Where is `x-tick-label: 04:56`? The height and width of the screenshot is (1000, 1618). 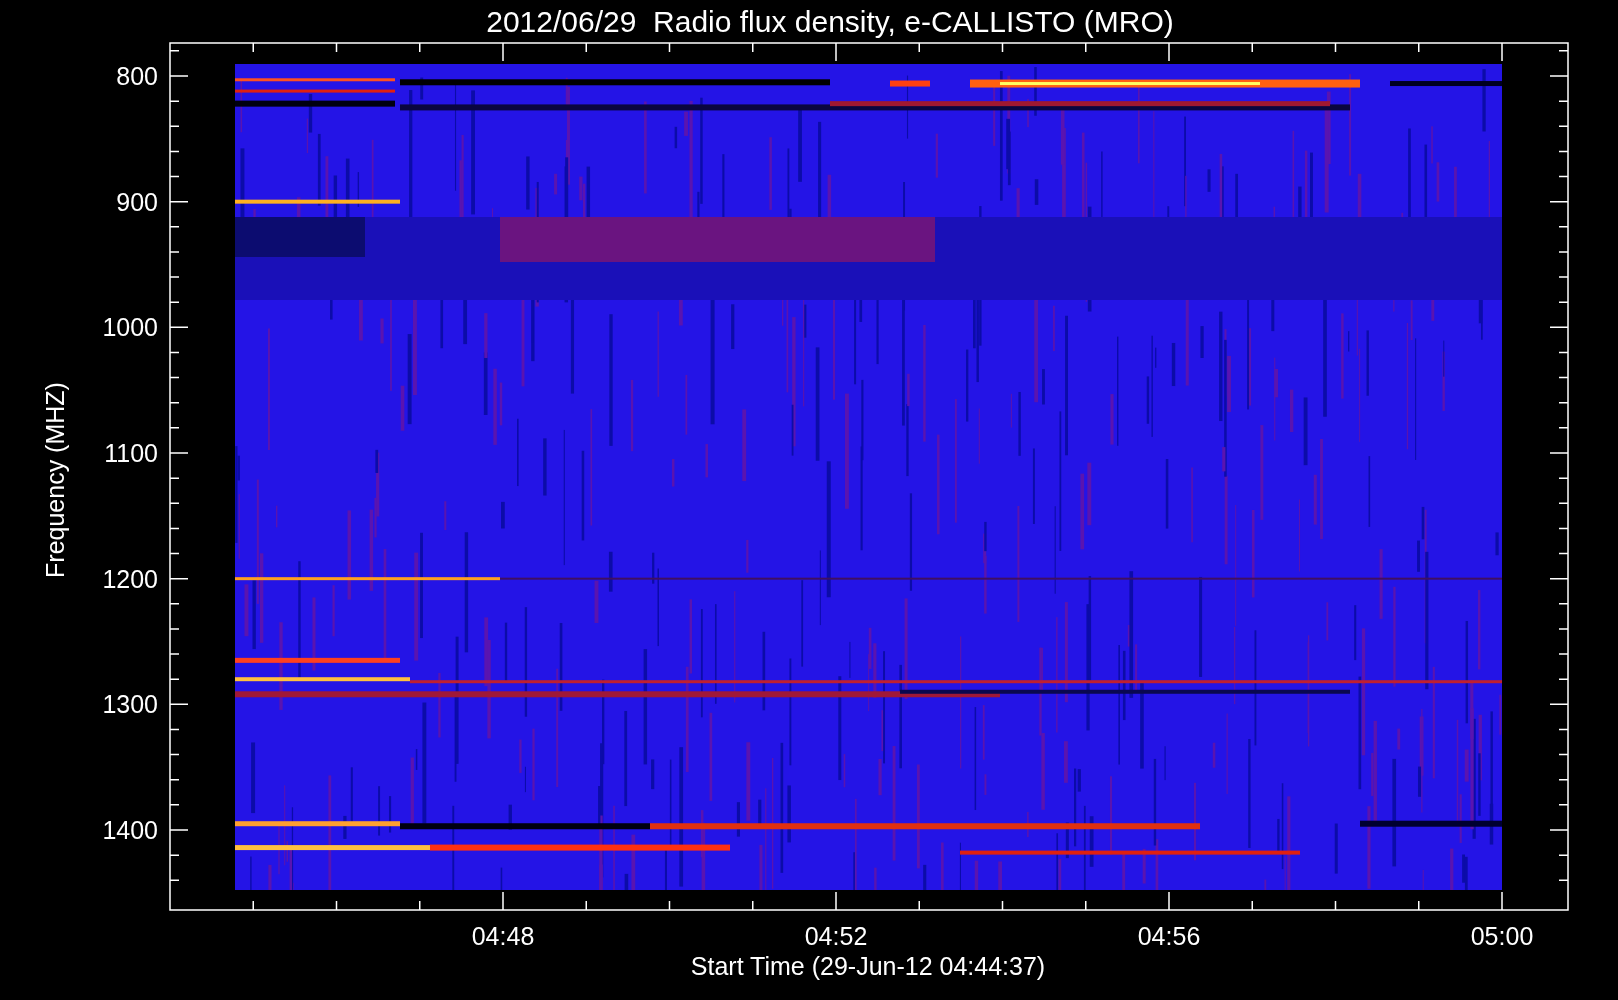
x-tick-label: 04:56 is located at coordinates (1169, 936).